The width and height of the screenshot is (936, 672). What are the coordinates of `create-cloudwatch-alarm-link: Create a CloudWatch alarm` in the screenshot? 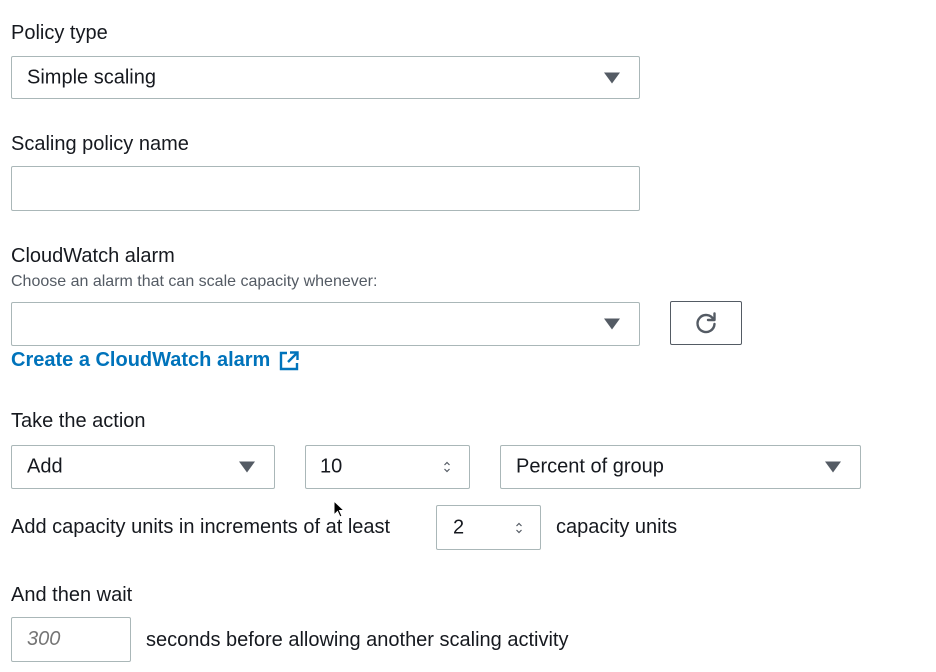 It's located at (155, 360).